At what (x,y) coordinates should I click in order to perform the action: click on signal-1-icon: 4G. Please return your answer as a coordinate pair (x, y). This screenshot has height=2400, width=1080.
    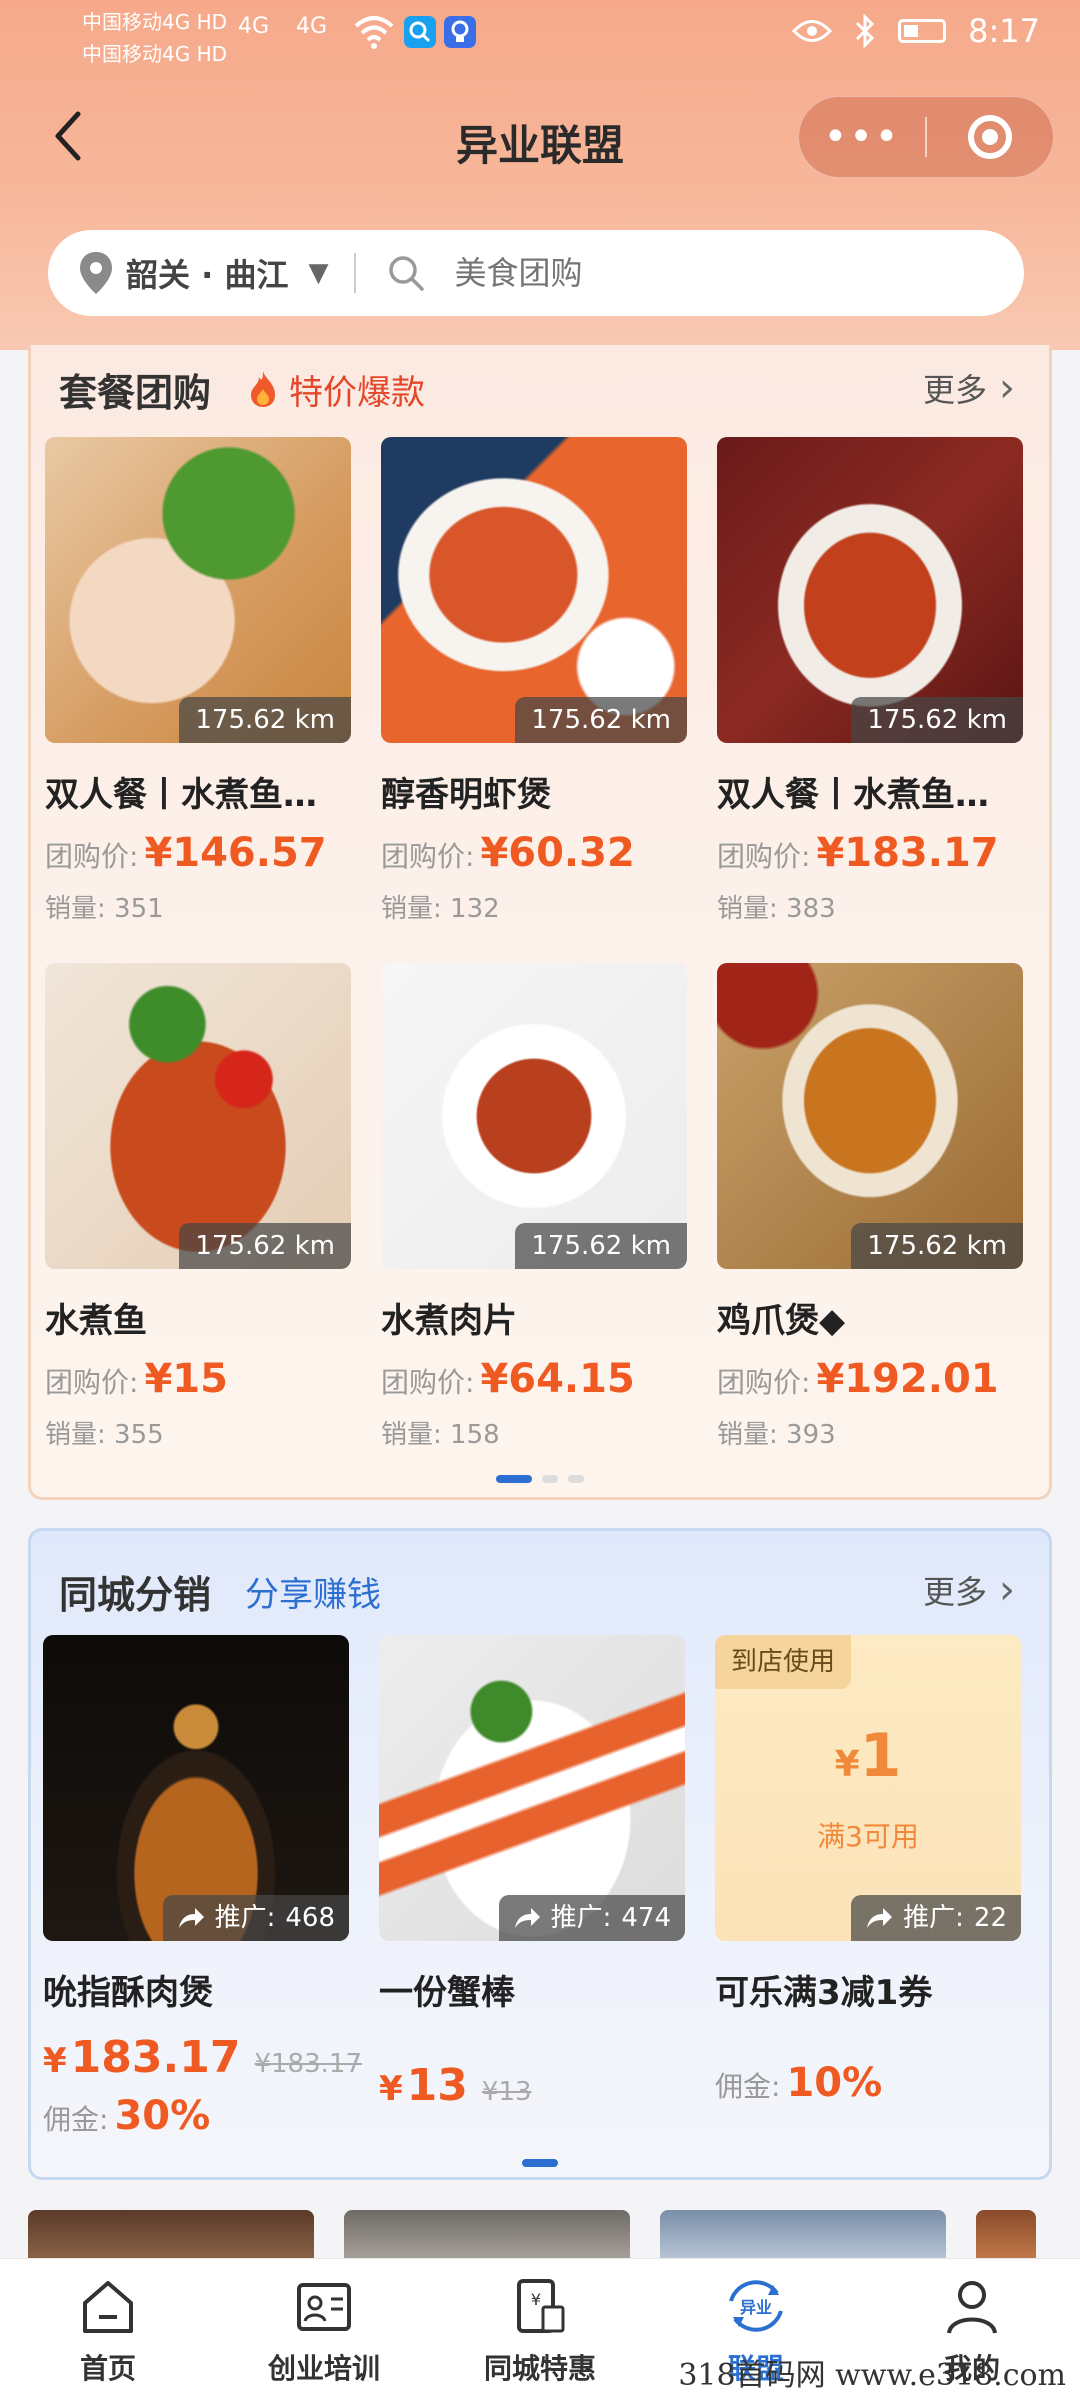
    Looking at the image, I should click on (254, 26).